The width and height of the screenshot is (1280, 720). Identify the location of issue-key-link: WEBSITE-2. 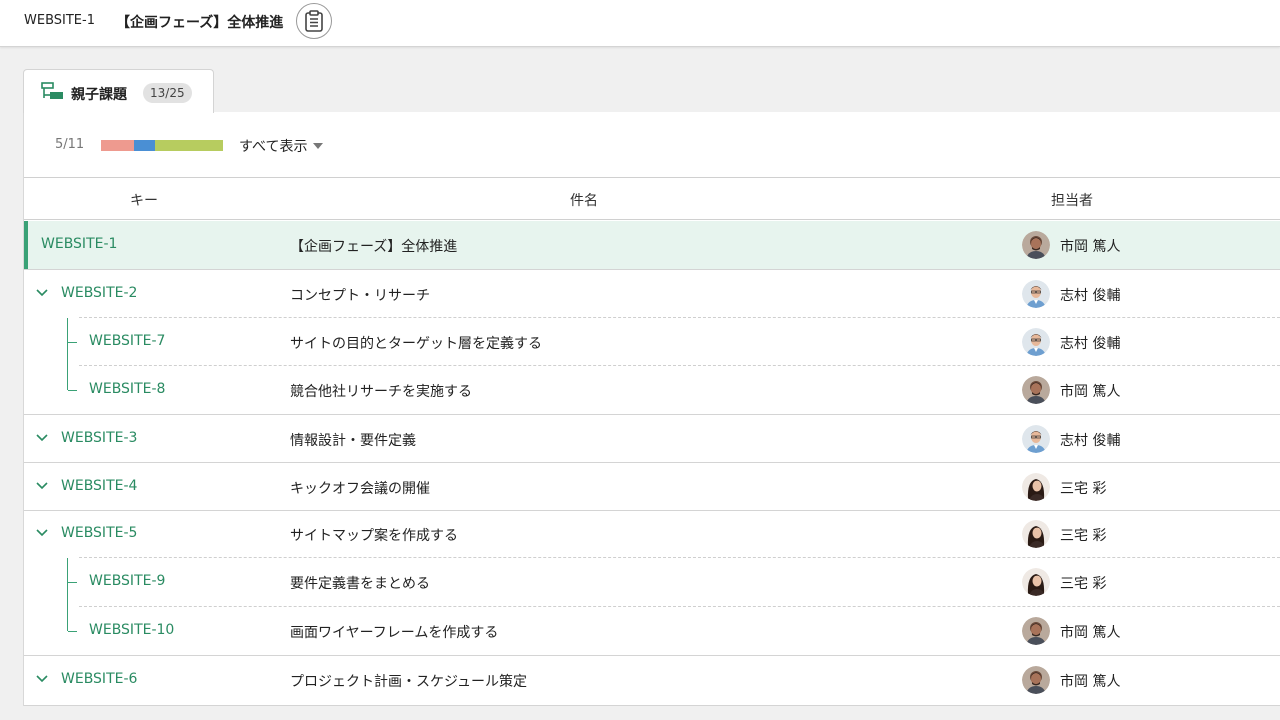
(99, 293).